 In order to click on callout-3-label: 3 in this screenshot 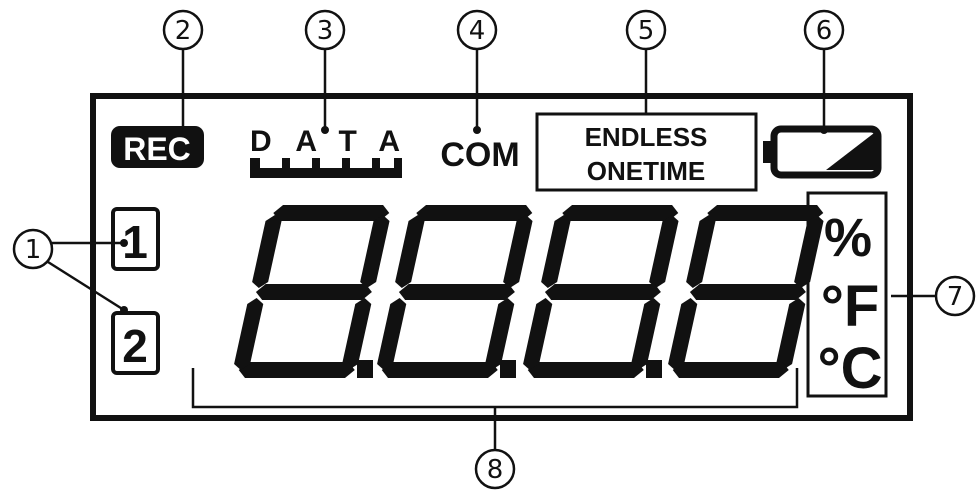, I will do `click(325, 31)`.